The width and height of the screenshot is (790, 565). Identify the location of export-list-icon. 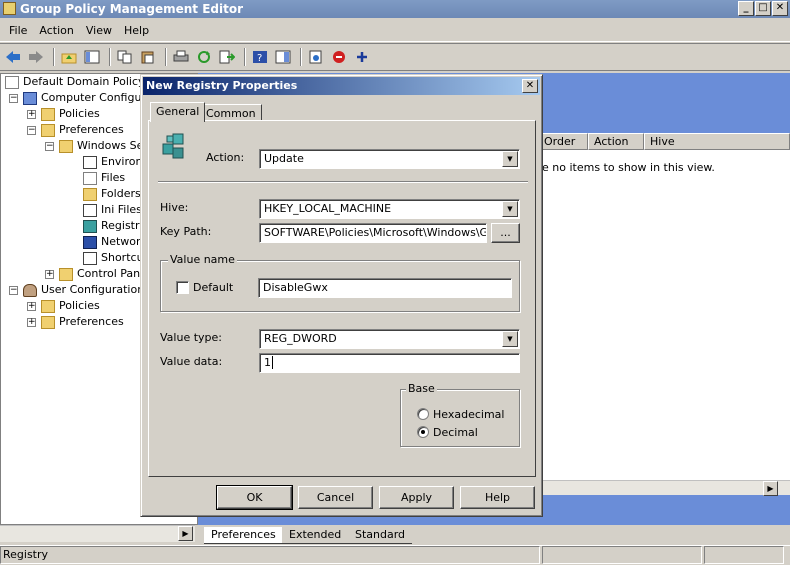
(227, 57).